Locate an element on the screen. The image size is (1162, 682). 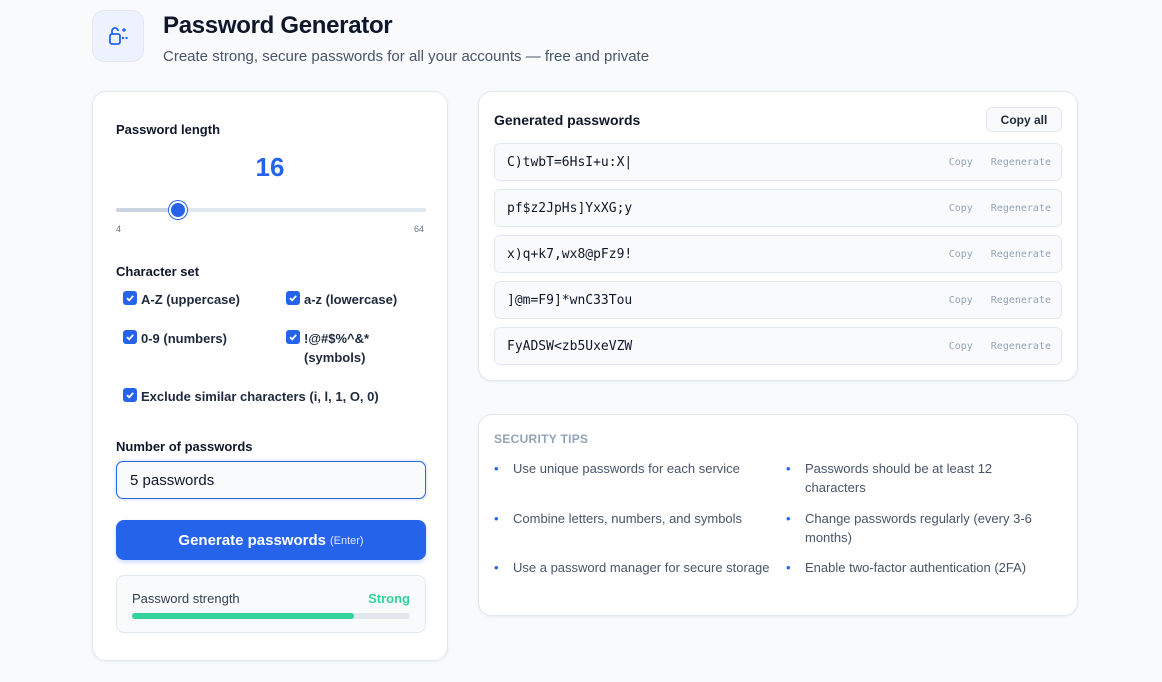
password-row: x)q+k7,wx8@pFz9! Copy Regenerate is located at coordinates (778, 254).